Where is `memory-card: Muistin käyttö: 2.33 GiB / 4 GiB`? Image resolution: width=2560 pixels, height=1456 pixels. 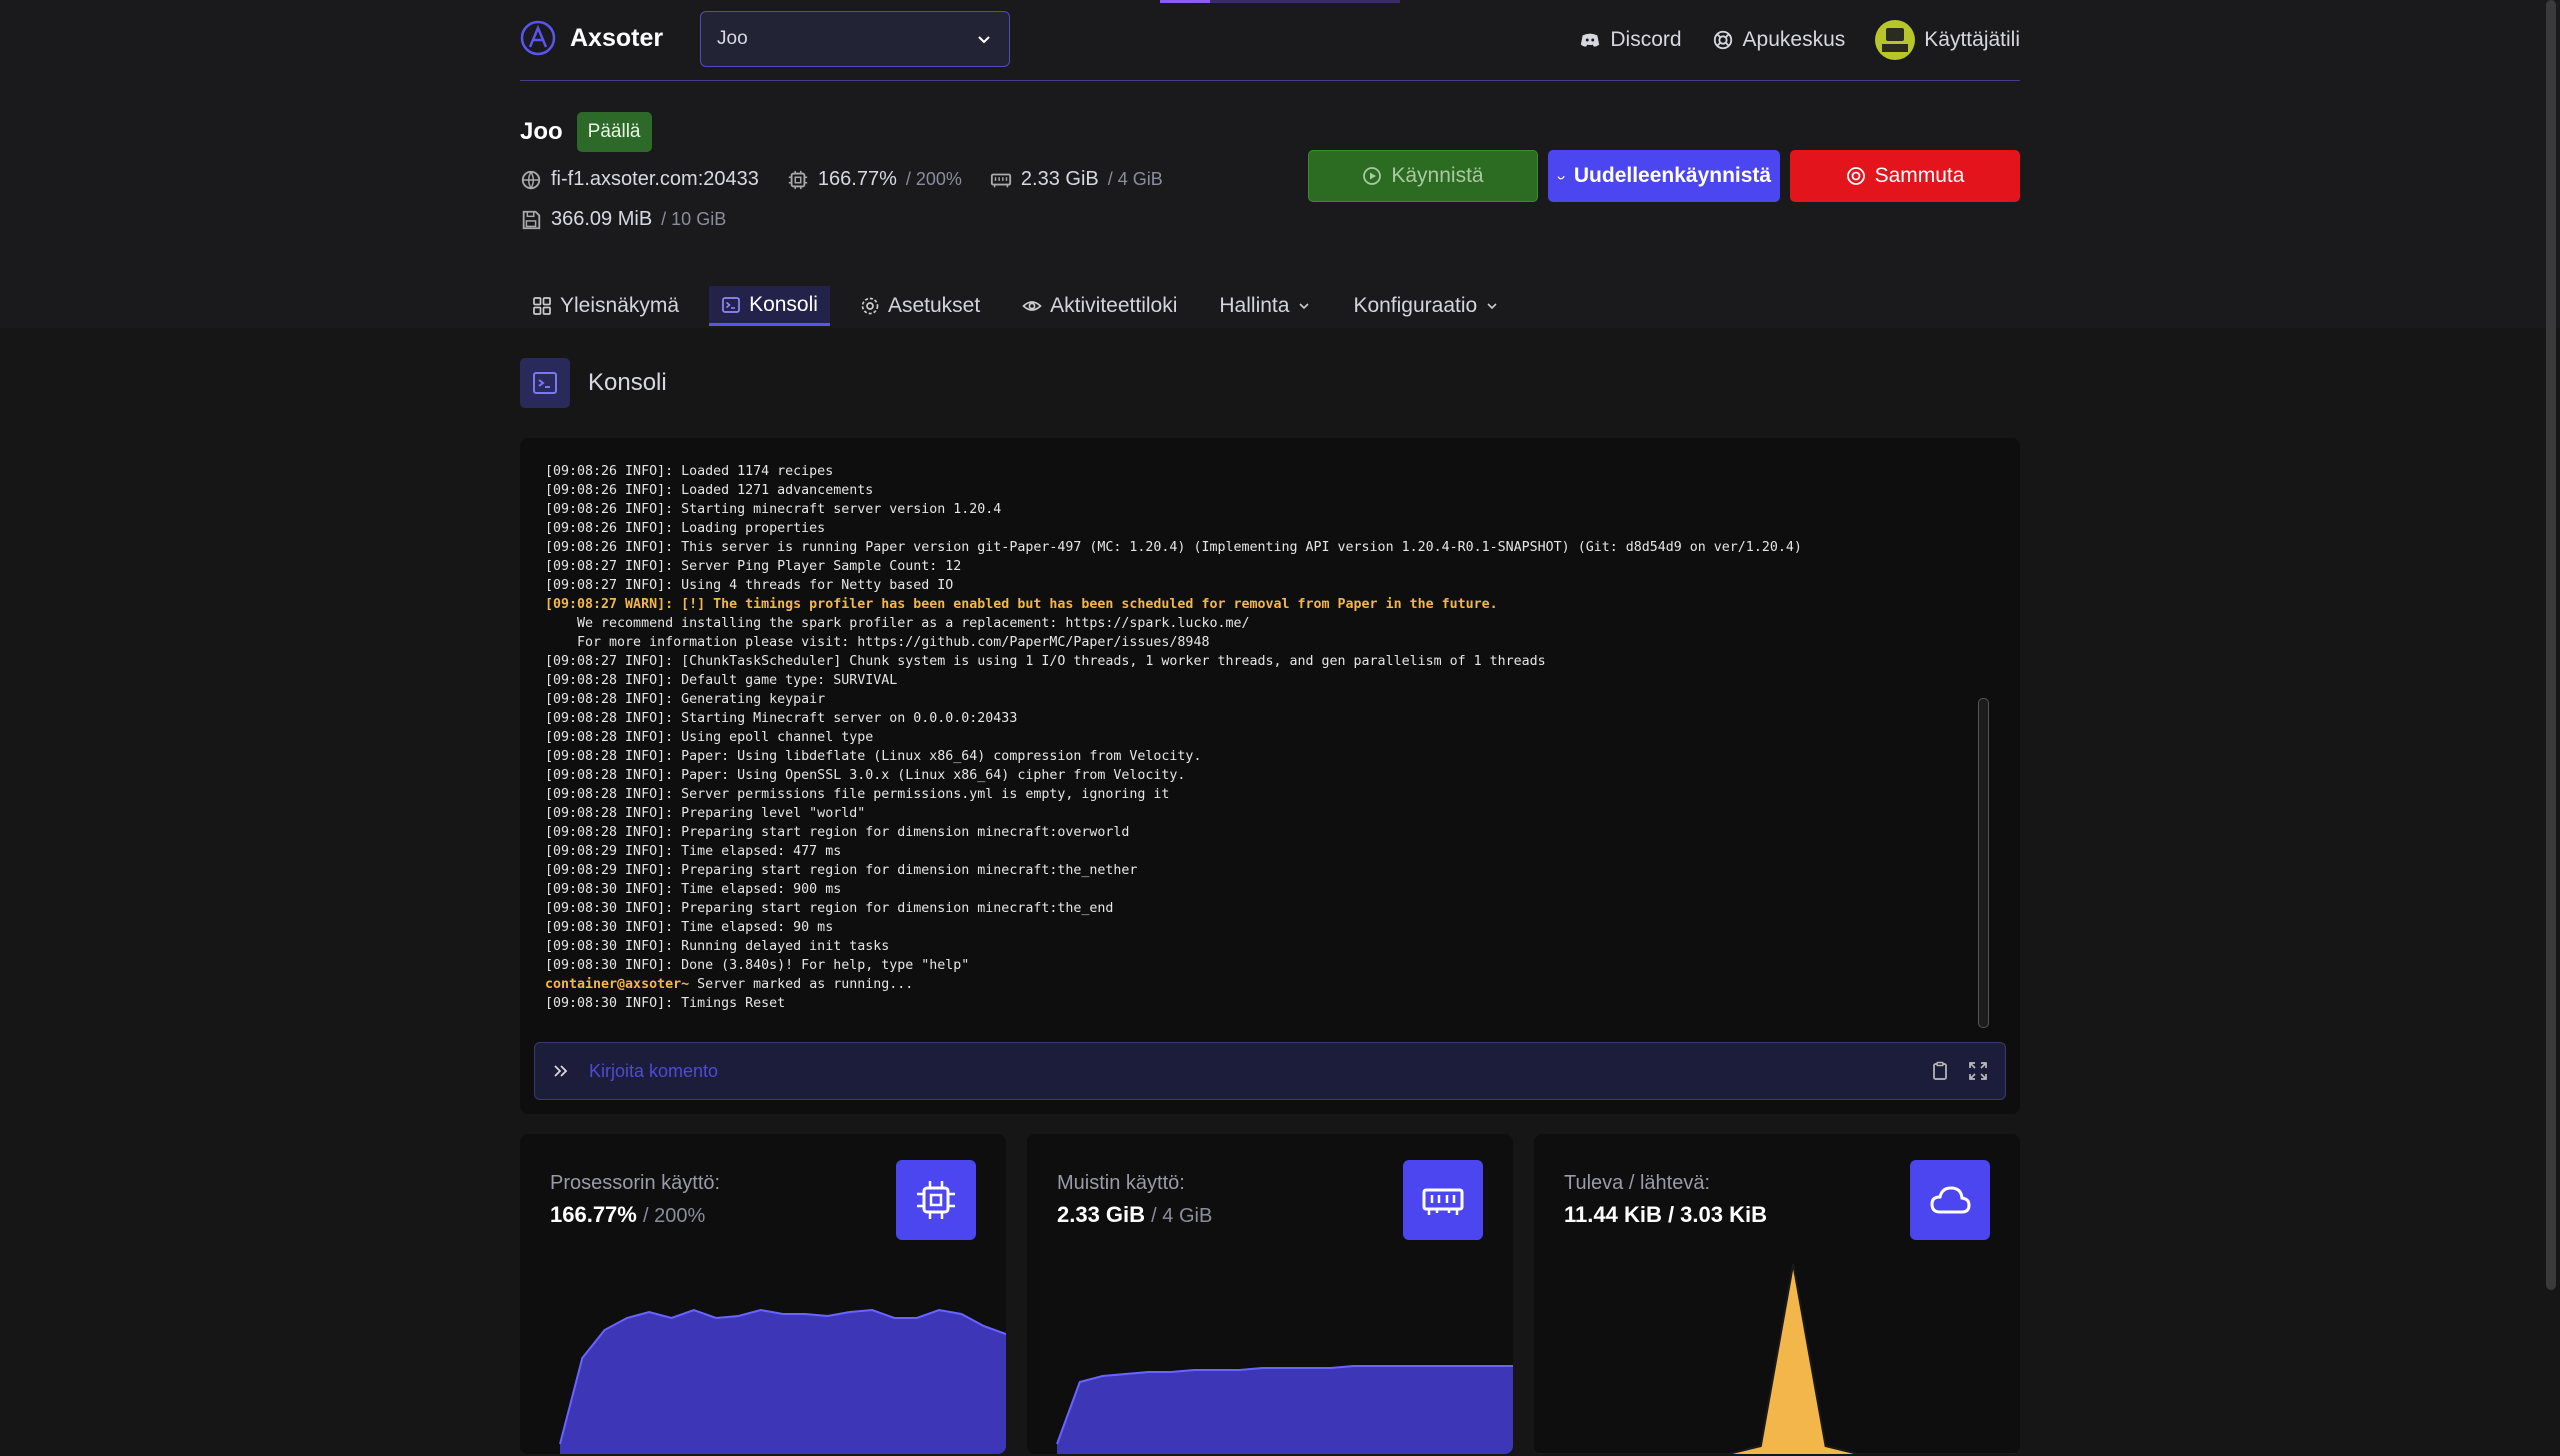
memory-card: Muistin käyttö: 2.33 GiB / 4 GiB is located at coordinates (1270, 1294).